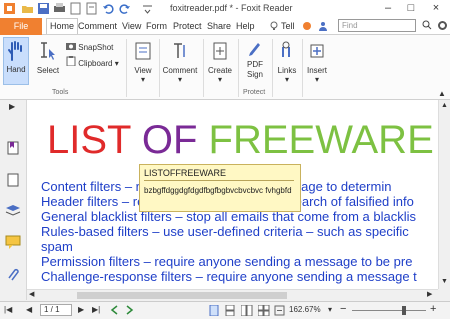 Image resolution: width=450 pixels, height=319 pixels. What do you see at coordinates (316, 70) in the screenshot?
I see `insert-label: Insert` at bounding box center [316, 70].